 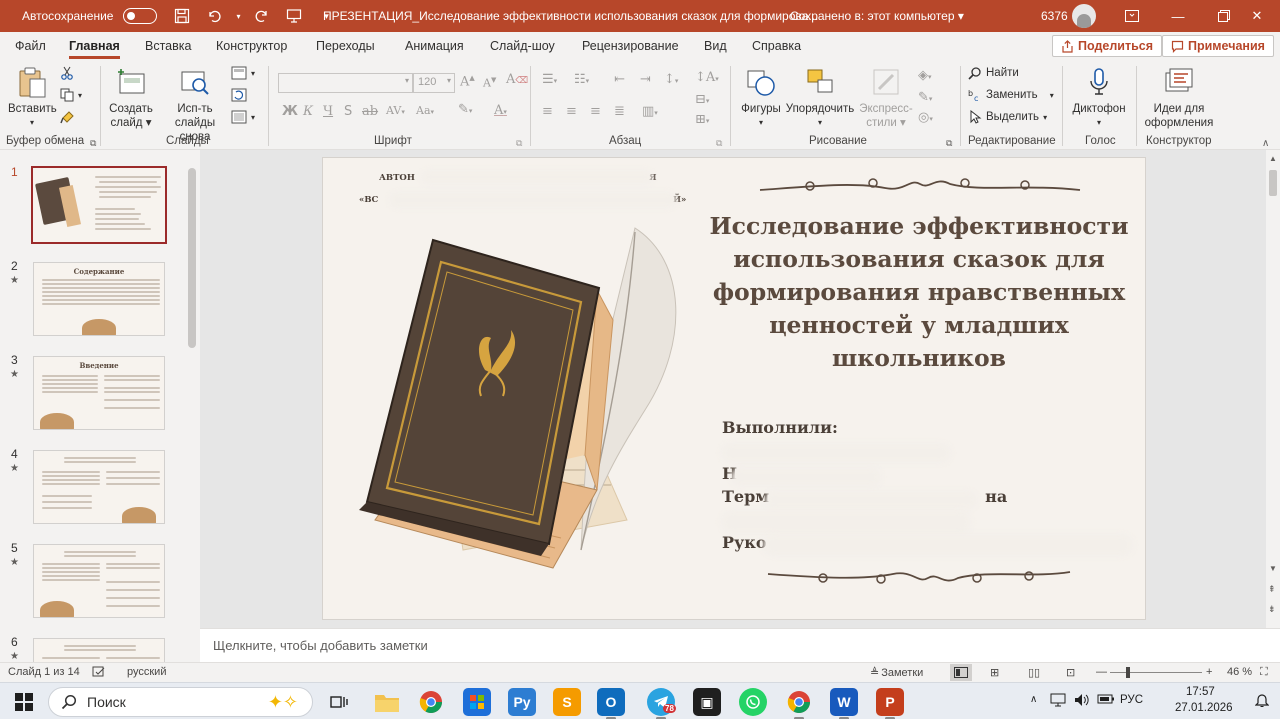 What do you see at coordinates (890, 703) in the screenshot?
I see `powerpoint-icon: P` at bounding box center [890, 703].